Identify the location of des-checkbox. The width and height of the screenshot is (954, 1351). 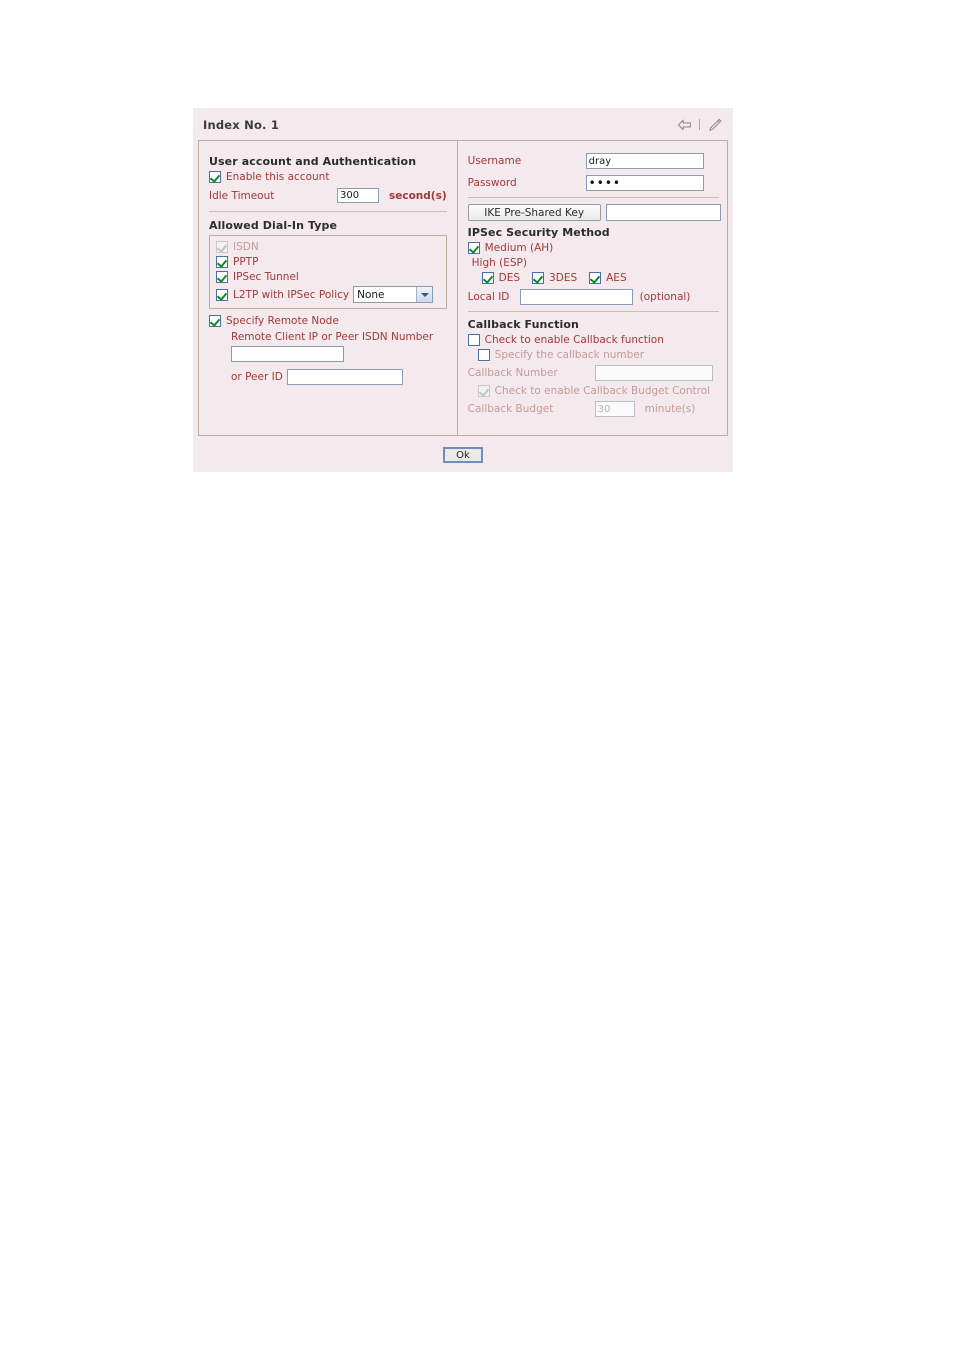
(487, 278).